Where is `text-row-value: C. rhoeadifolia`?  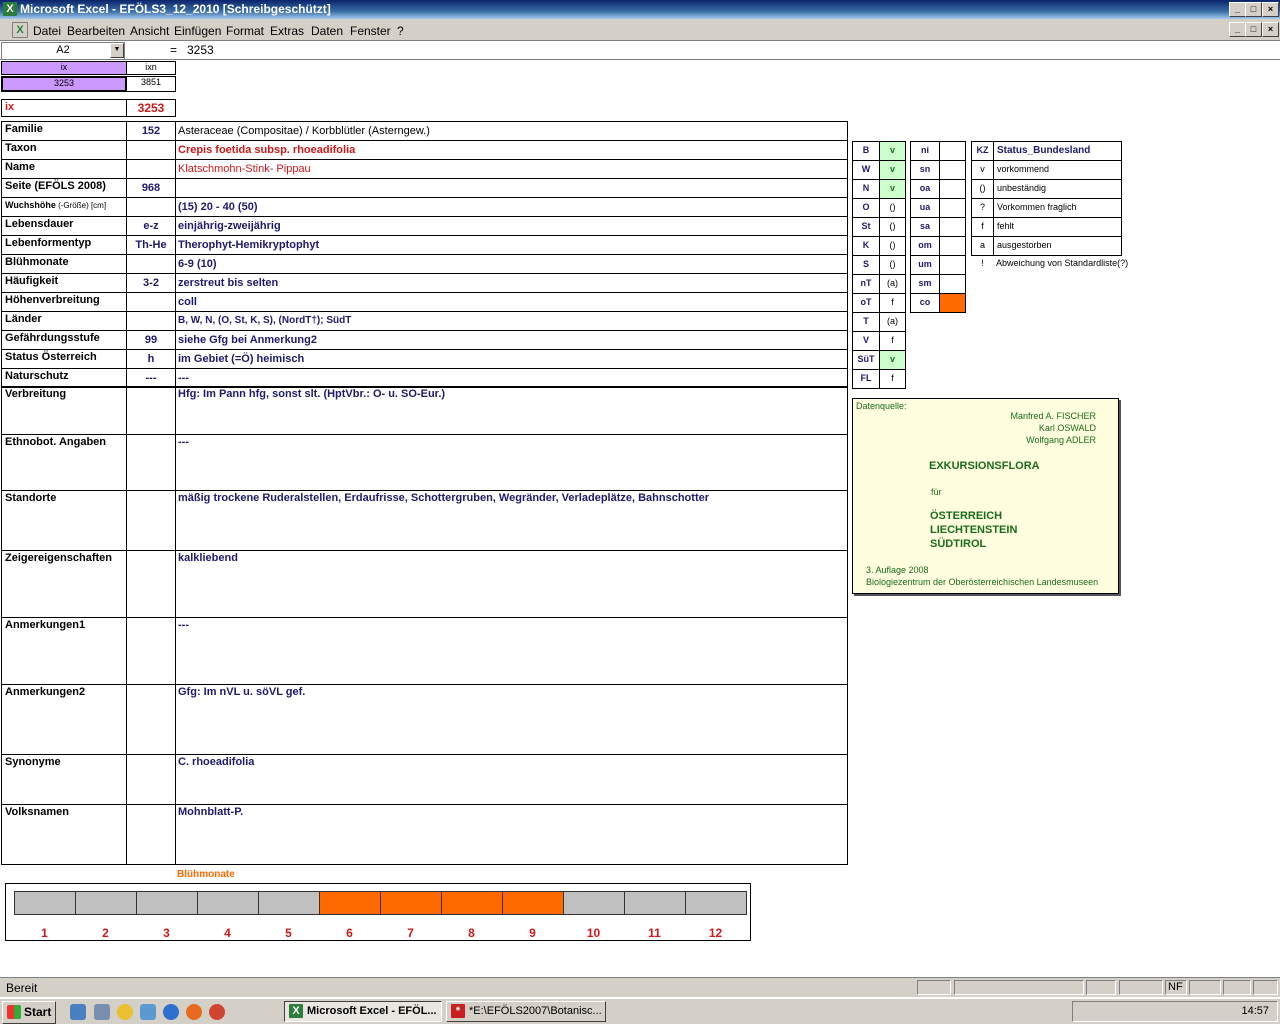
text-row-value: C. rhoeadifolia is located at coordinates (511, 779).